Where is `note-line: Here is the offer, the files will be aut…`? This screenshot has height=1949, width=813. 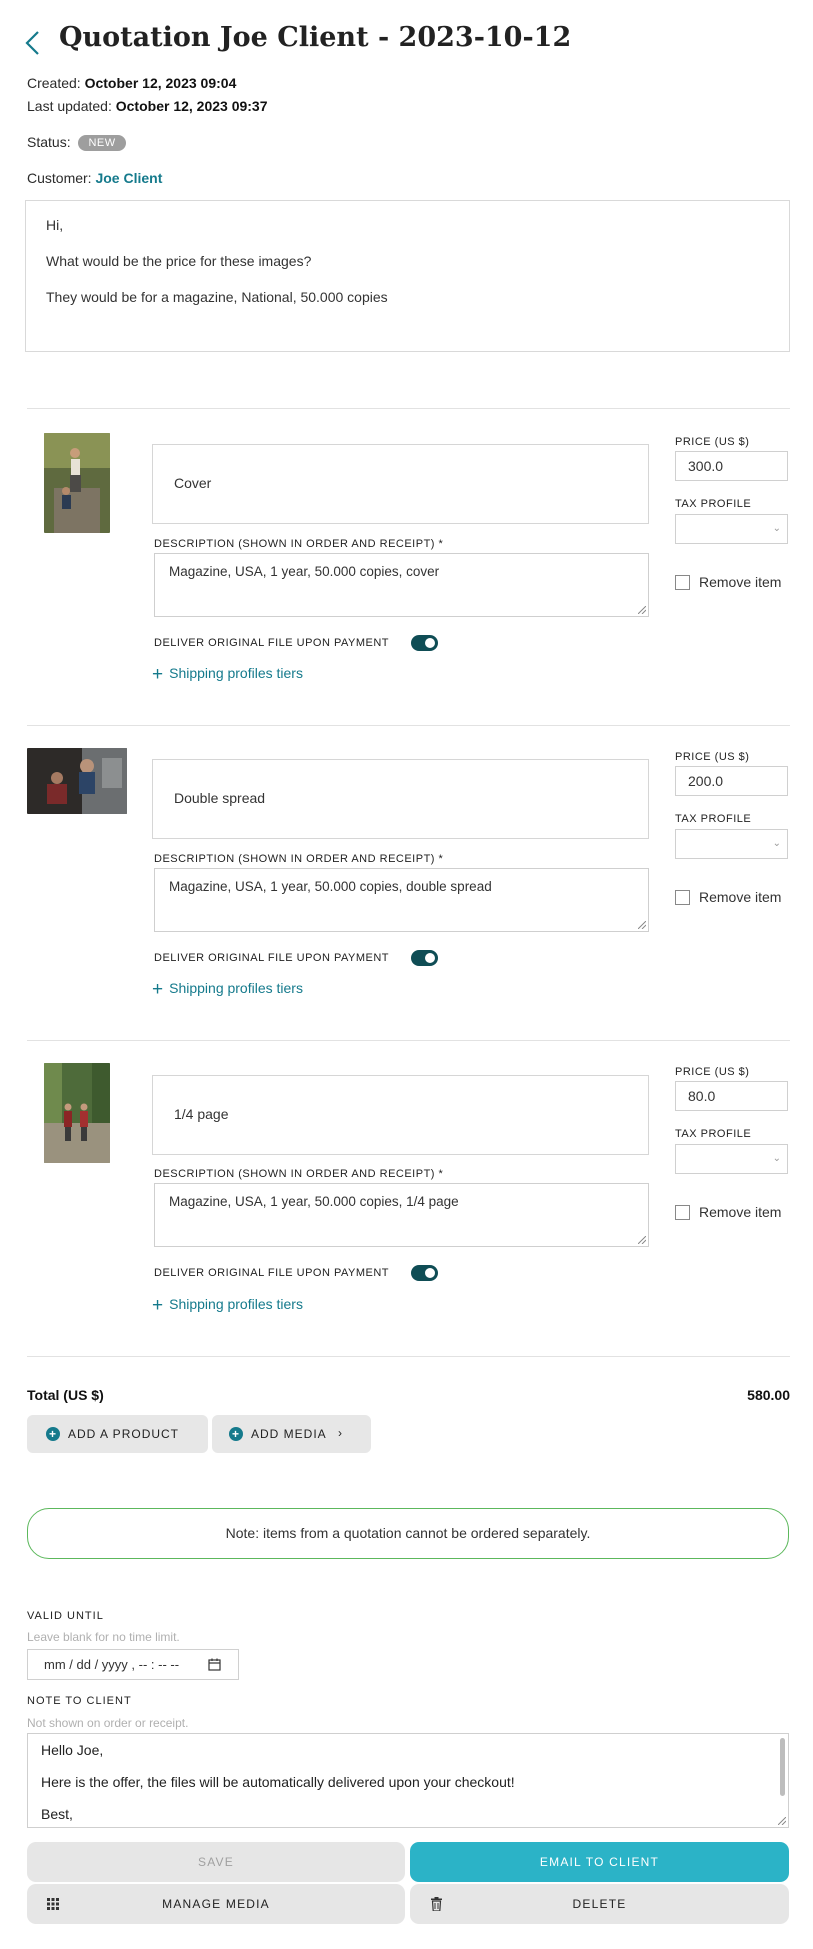
note-line: Here is the offer, the files will be aut… is located at coordinates (278, 1782).